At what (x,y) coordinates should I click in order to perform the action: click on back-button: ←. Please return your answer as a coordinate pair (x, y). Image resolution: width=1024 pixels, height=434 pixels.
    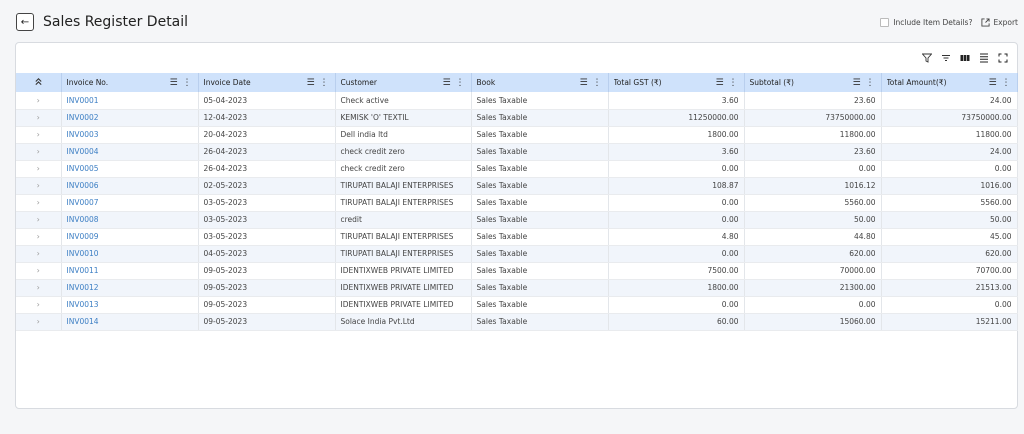
    Looking at the image, I should click on (25, 22).